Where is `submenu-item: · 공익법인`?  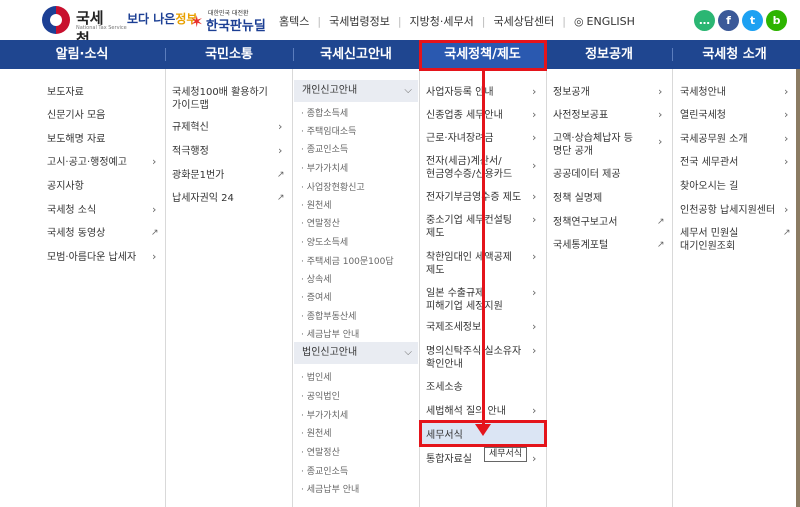
submenu-item: · 공익법인 is located at coordinates (320, 395).